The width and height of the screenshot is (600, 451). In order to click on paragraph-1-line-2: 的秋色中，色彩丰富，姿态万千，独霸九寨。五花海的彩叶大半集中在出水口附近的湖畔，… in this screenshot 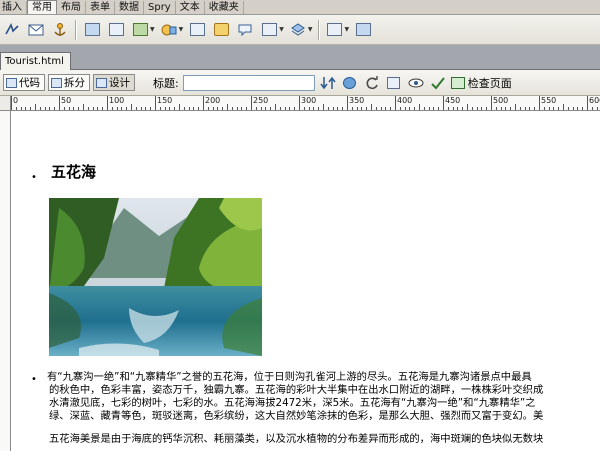, I will do `click(296, 390)`.